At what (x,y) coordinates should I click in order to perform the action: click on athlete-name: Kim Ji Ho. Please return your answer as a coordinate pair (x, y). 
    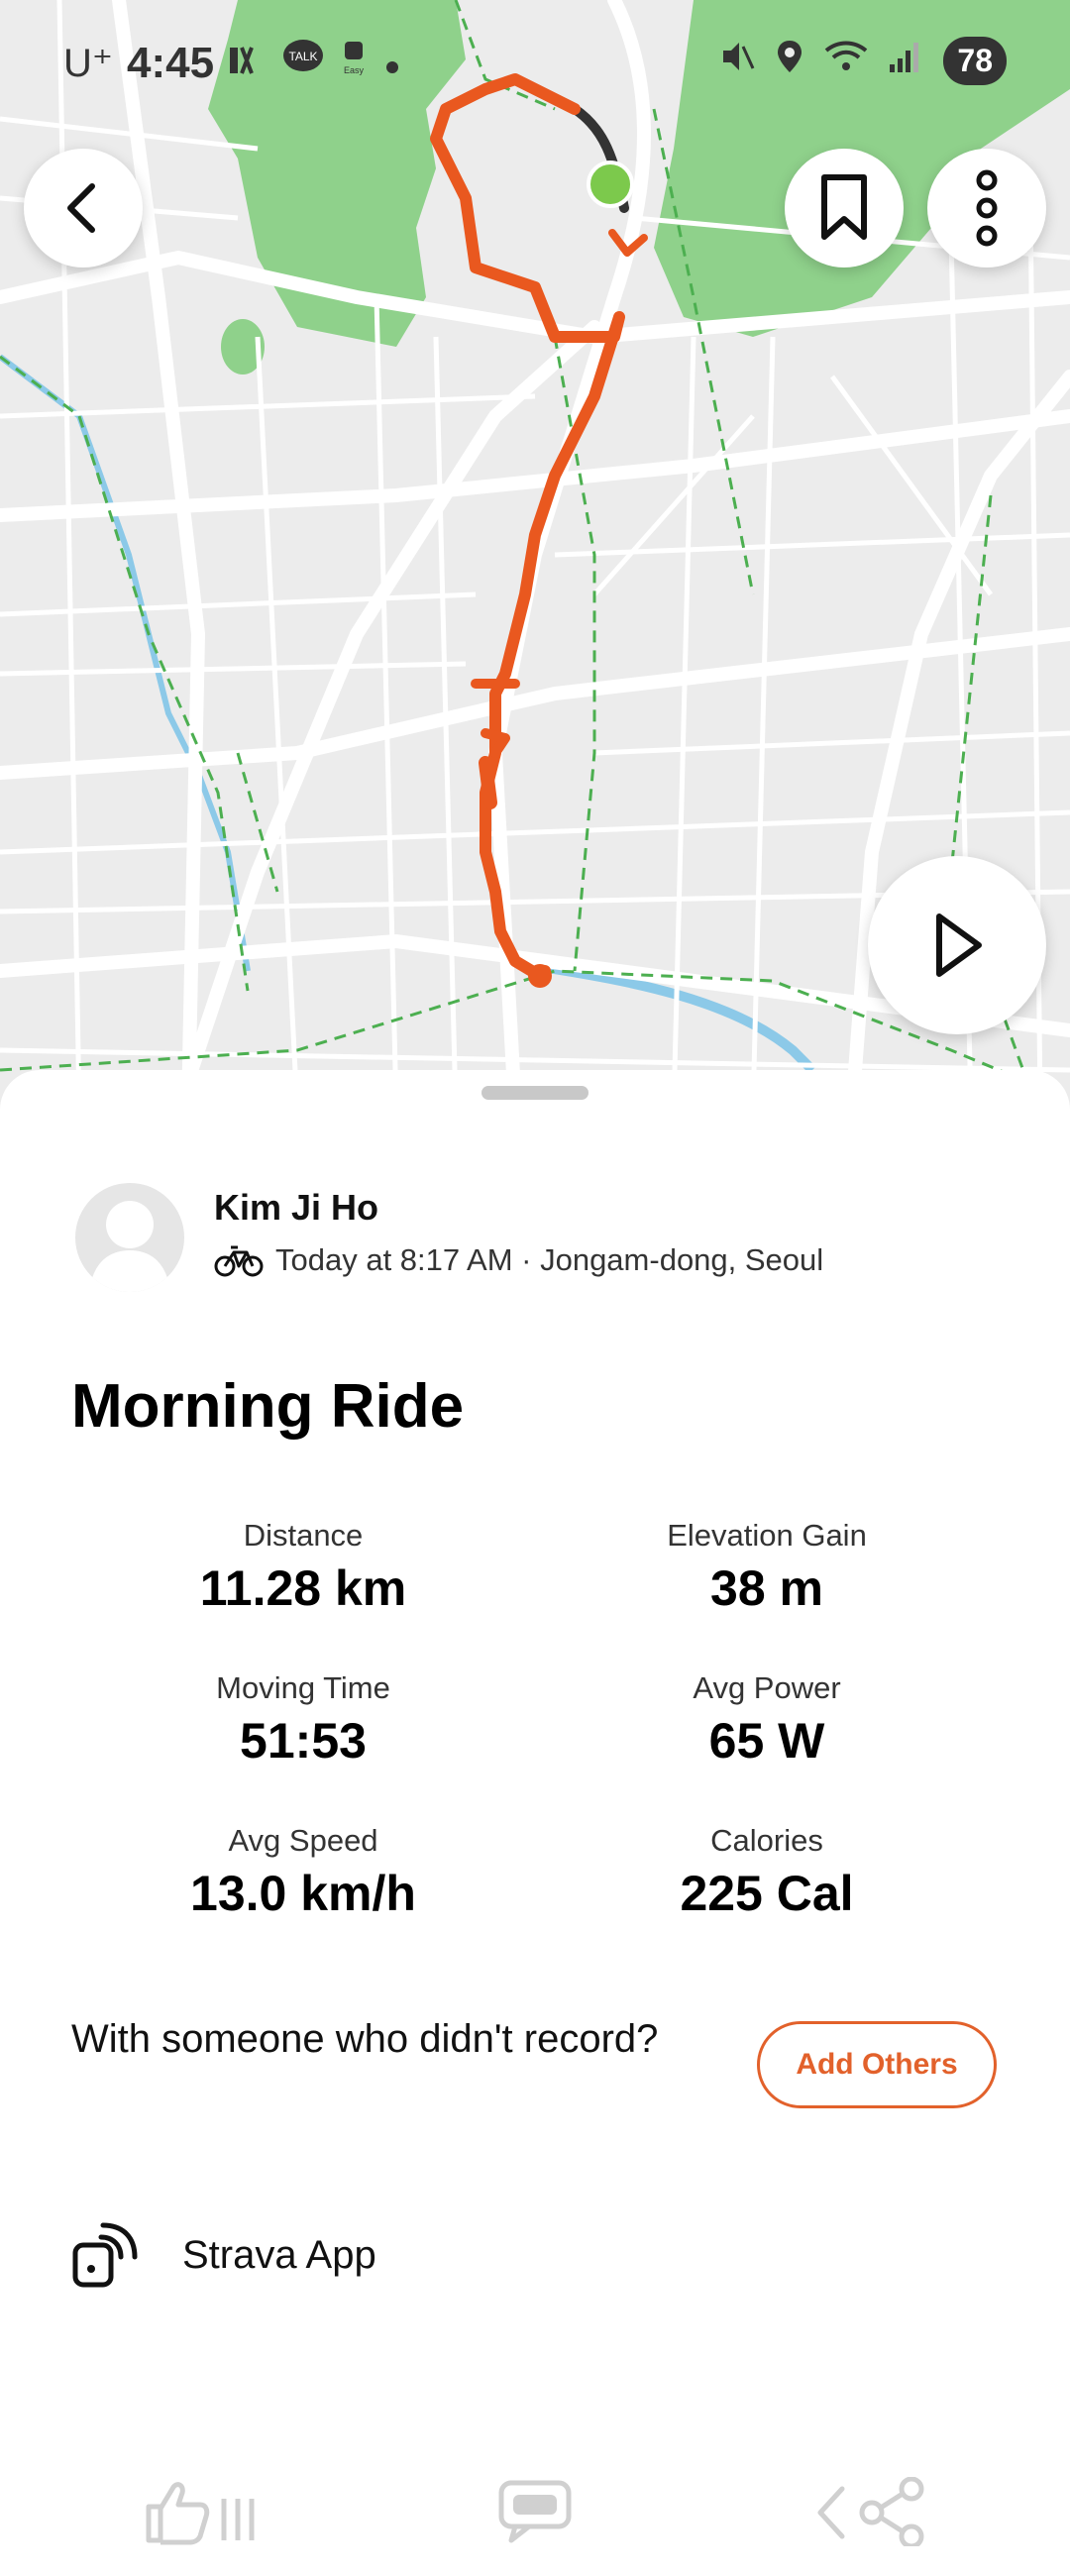
    Looking at the image, I should click on (296, 1208).